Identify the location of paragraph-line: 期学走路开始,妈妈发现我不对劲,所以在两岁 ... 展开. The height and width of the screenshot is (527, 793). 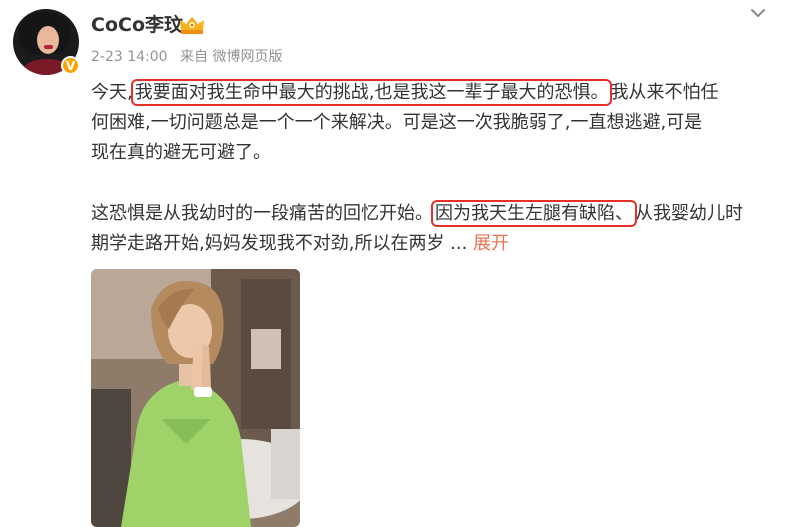
(436, 244).